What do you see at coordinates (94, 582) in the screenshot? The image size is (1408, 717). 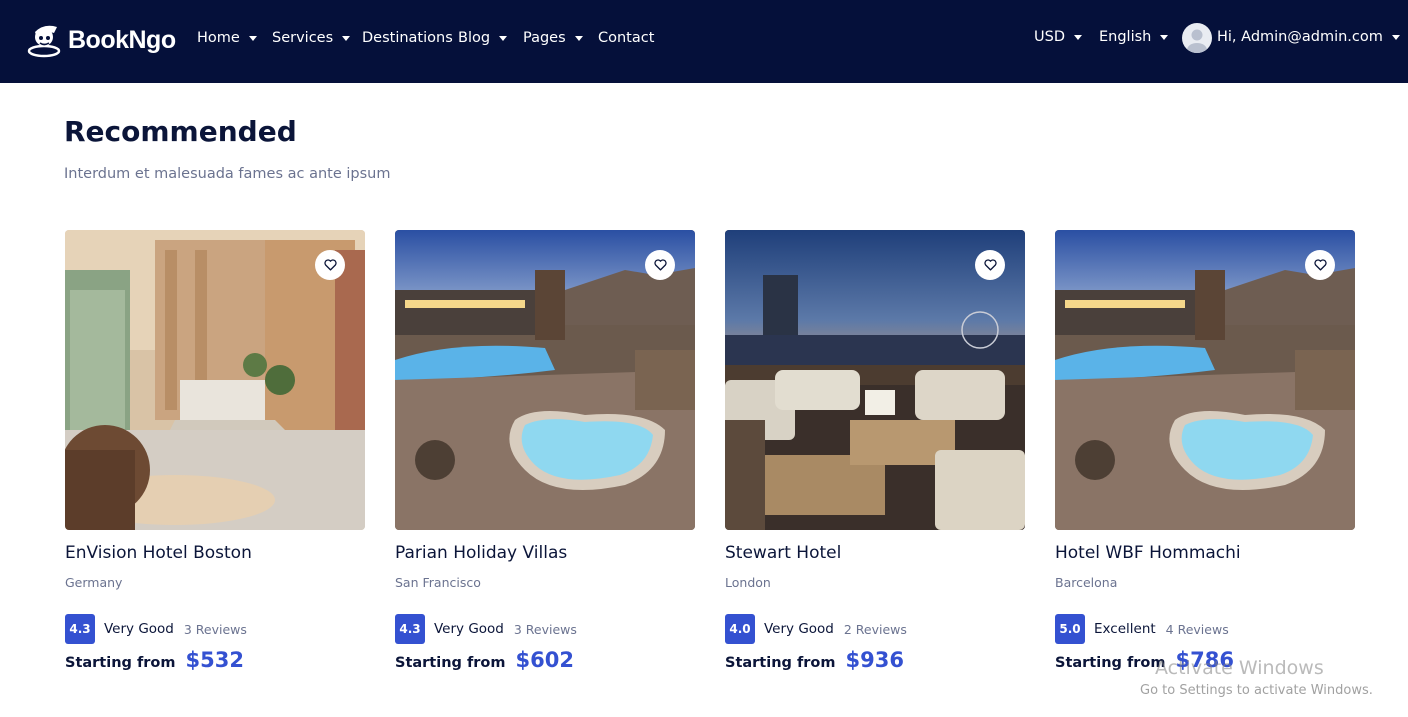 I see `hotel-location: Germany` at bounding box center [94, 582].